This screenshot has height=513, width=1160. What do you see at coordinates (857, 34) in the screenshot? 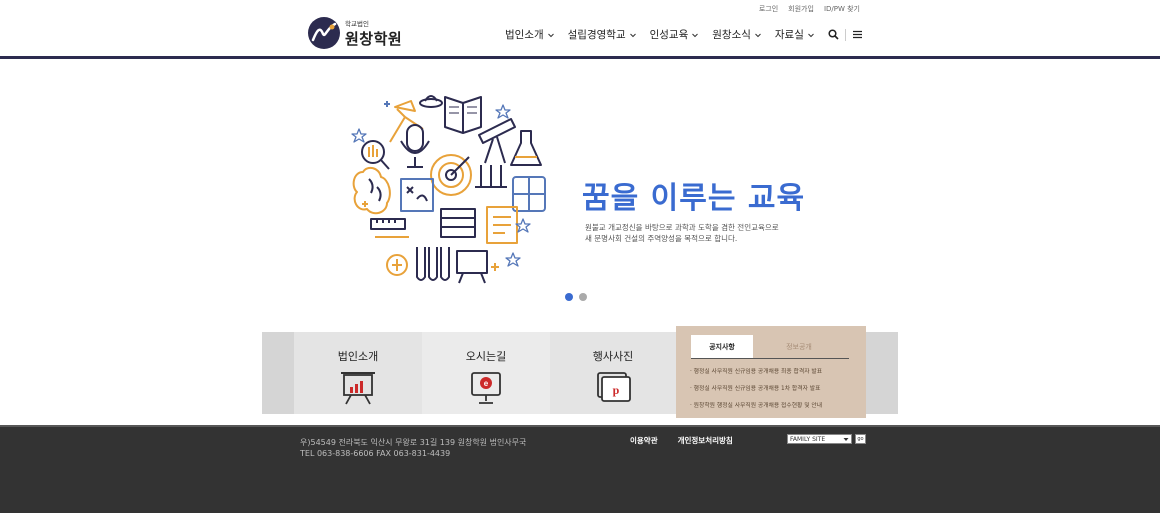
I see `menu-icon` at bounding box center [857, 34].